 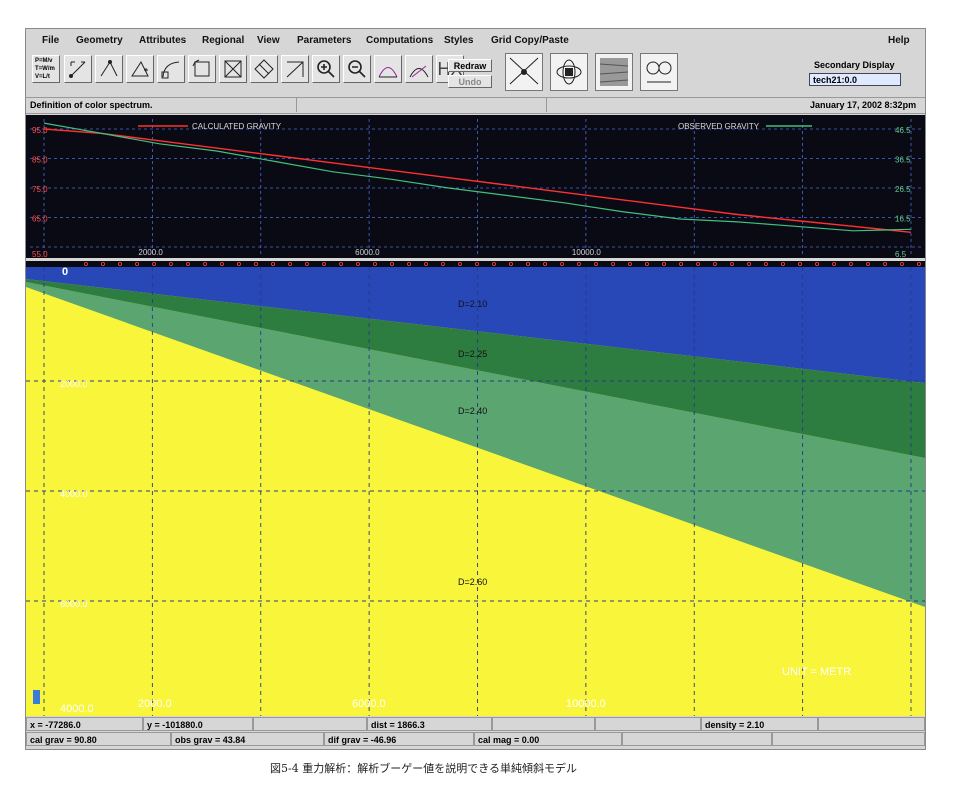 What do you see at coordinates (903, 160) in the screenshot?
I see `gravity-right-tick: 36.5` at bounding box center [903, 160].